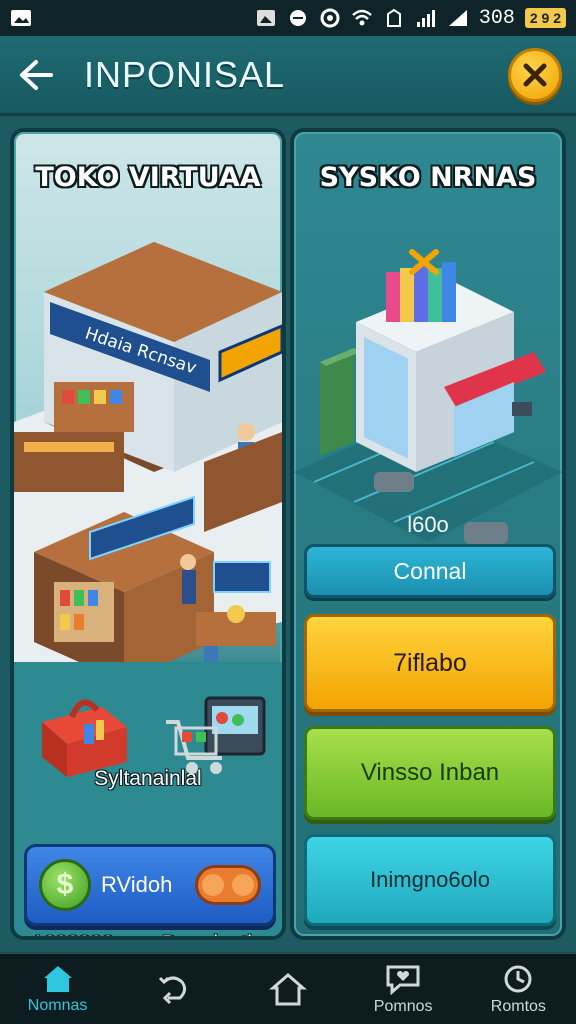 This screenshot has width=576, height=1024. I want to click on bottom-navigation: Nomnas Pomnos Romtos, so click(288, 988).